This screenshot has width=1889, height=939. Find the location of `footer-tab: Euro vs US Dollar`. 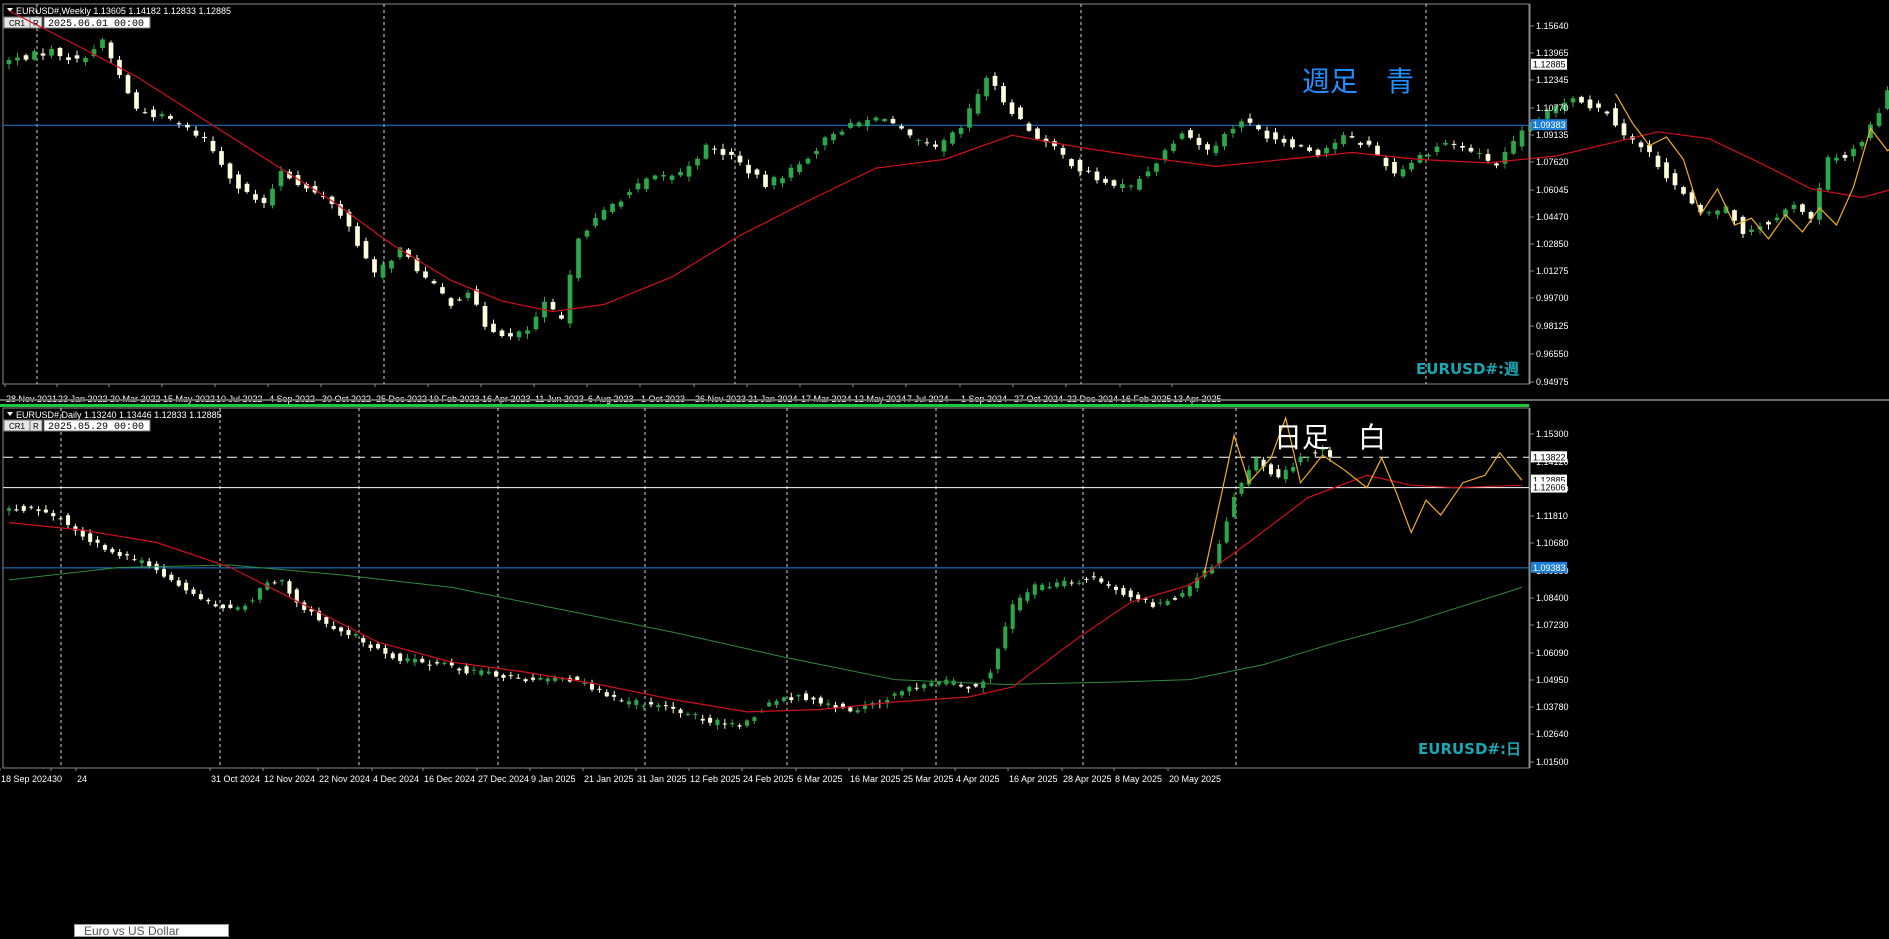

footer-tab: Euro vs US Dollar is located at coordinates (151, 930).